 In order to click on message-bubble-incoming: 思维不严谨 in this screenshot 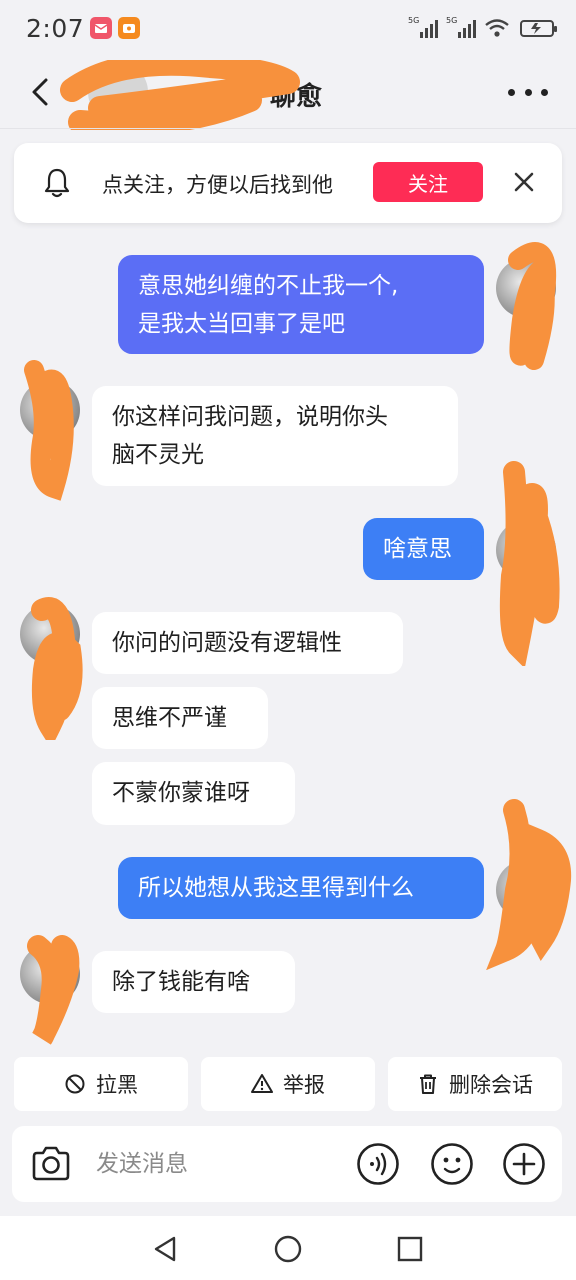, I will do `click(180, 718)`.